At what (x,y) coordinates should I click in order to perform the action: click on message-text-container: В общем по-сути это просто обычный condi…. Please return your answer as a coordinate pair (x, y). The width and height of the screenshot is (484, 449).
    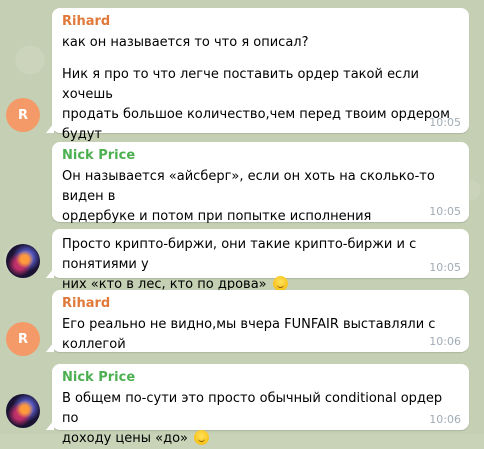
    Looking at the image, I should click on (260, 419).